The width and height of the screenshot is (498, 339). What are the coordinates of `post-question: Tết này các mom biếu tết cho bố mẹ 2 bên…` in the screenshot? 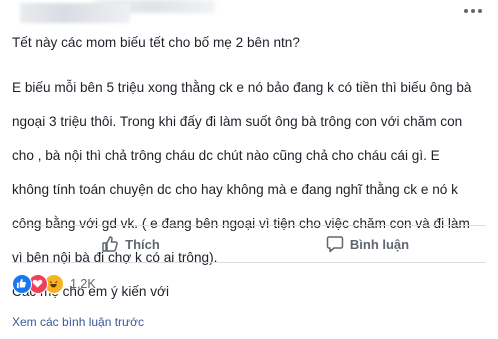 It's located at (156, 42).